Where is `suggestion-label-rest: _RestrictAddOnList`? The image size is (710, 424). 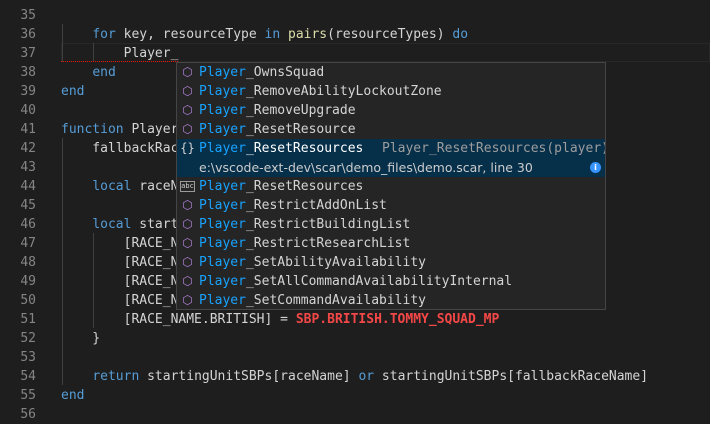
suggestion-label-rest: _RestrictAddOnList is located at coordinates (316, 205).